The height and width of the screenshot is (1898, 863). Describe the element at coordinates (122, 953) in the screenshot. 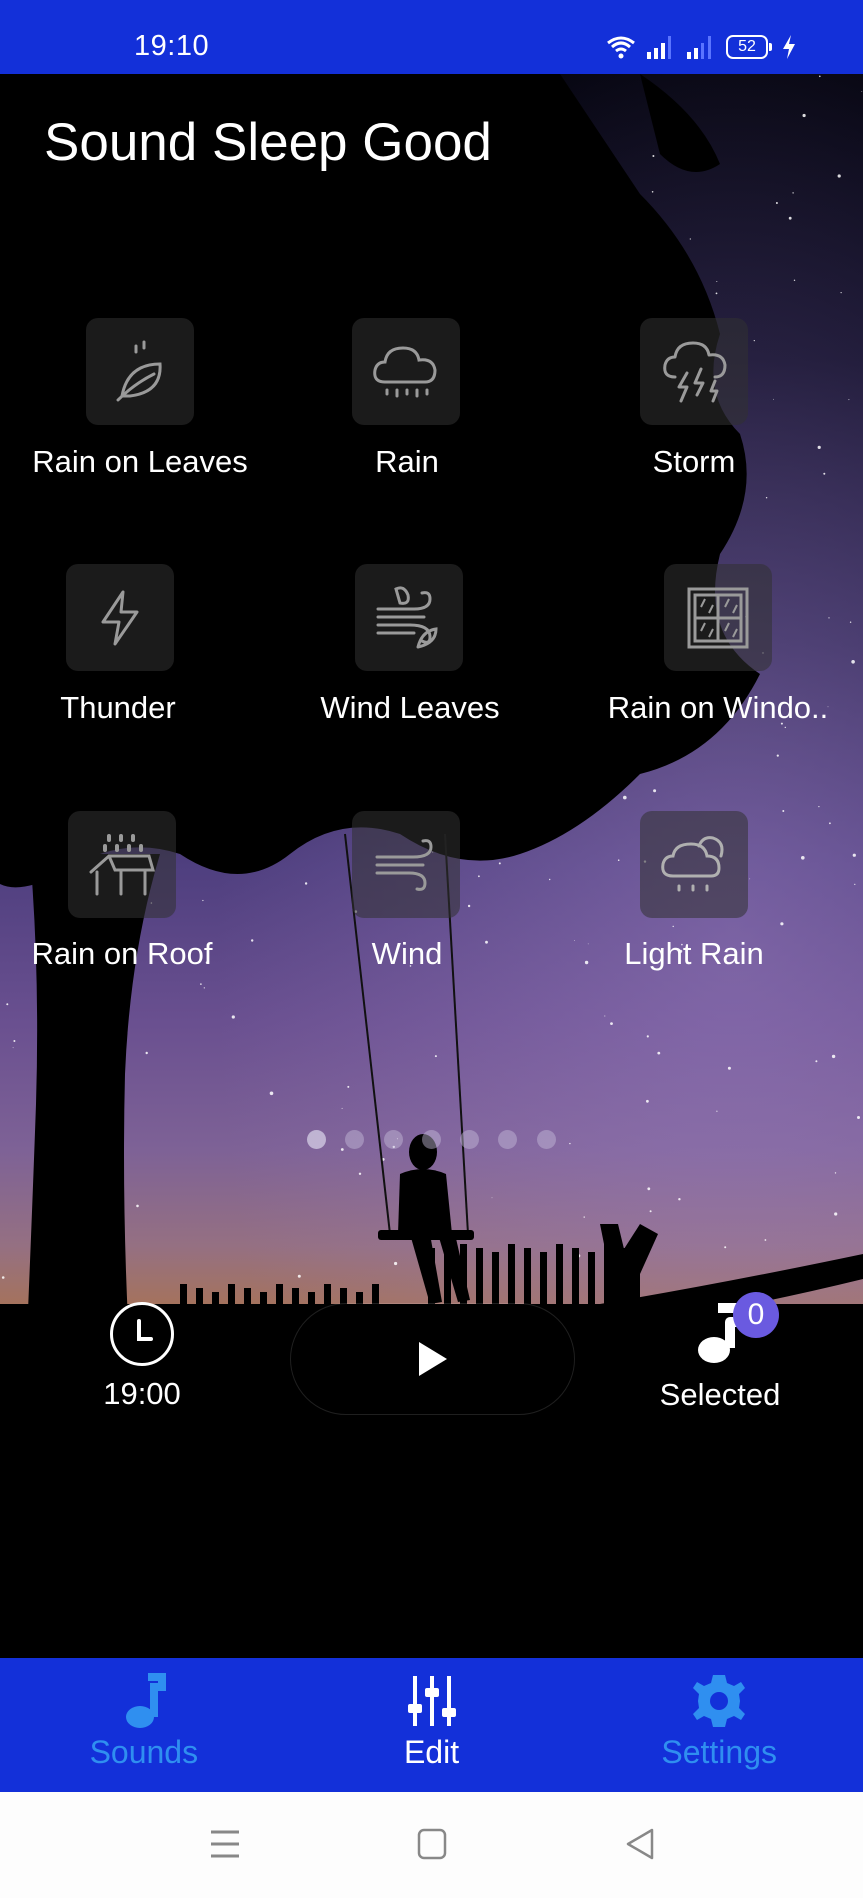

I see `sound-label: Rain on Roof` at that location.